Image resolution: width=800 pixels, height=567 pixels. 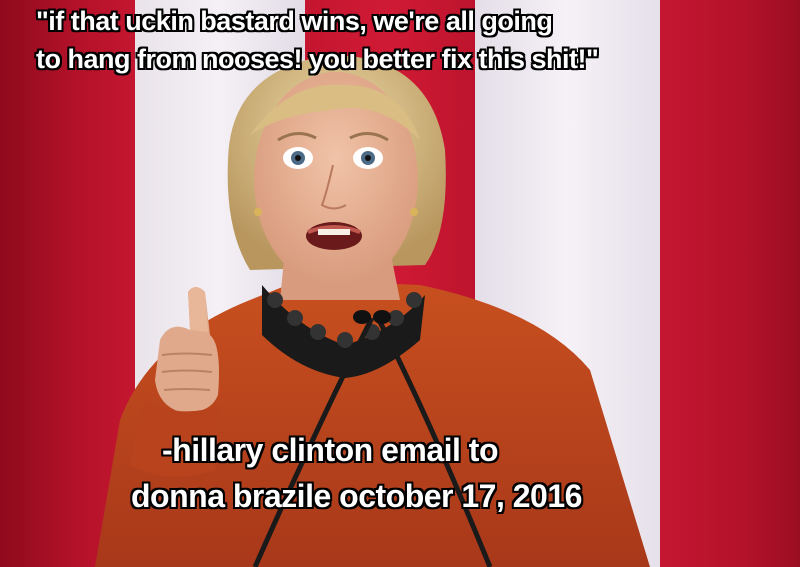 I want to click on bottom-caption-line-1: -hillary clinton email to, so click(x=330, y=450).